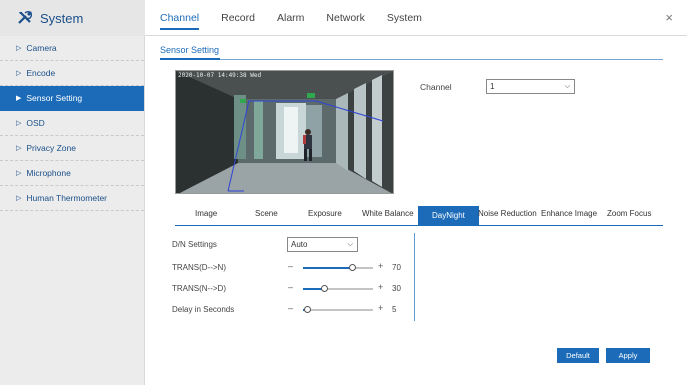 The height and width of the screenshot is (385, 687). What do you see at coordinates (411, 59) in the screenshot?
I see `section-divider` at bounding box center [411, 59].